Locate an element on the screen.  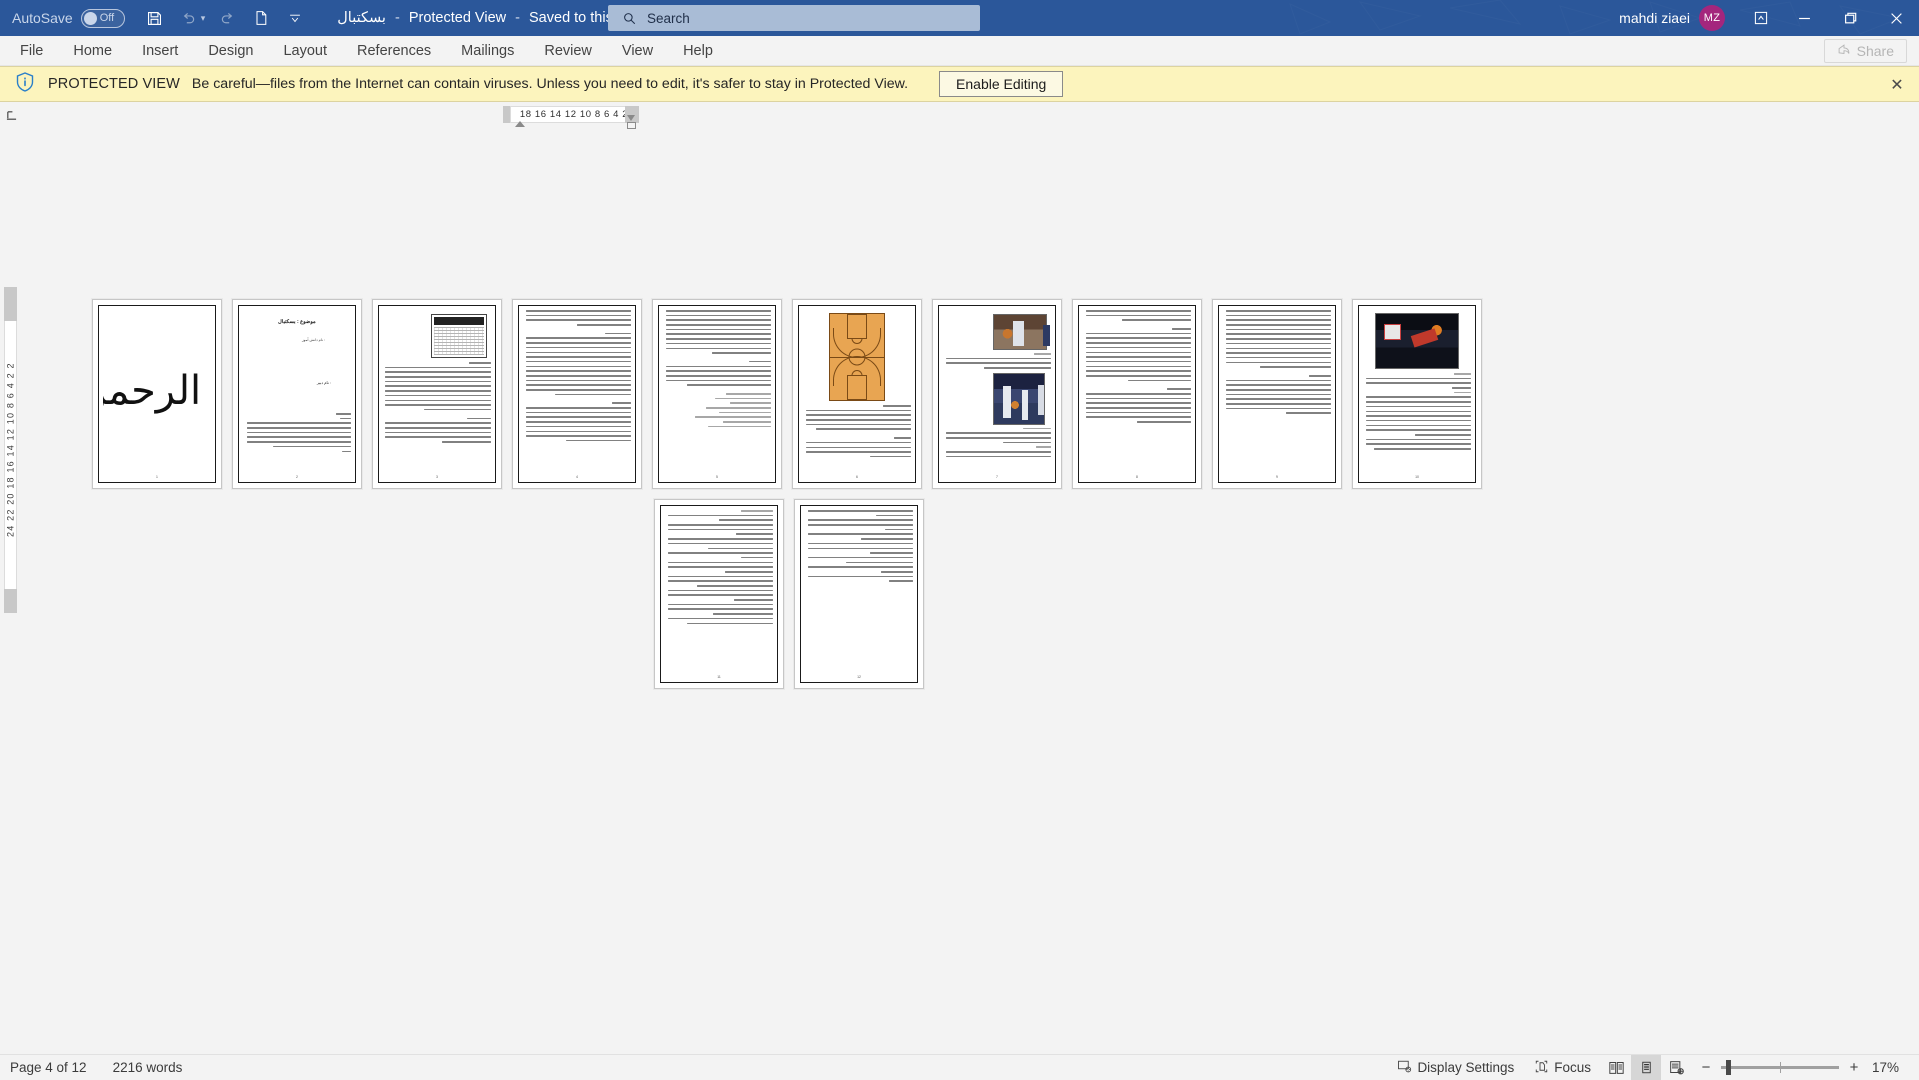
banner-close-icon: ✕ is located at coordinates (1897, 85).